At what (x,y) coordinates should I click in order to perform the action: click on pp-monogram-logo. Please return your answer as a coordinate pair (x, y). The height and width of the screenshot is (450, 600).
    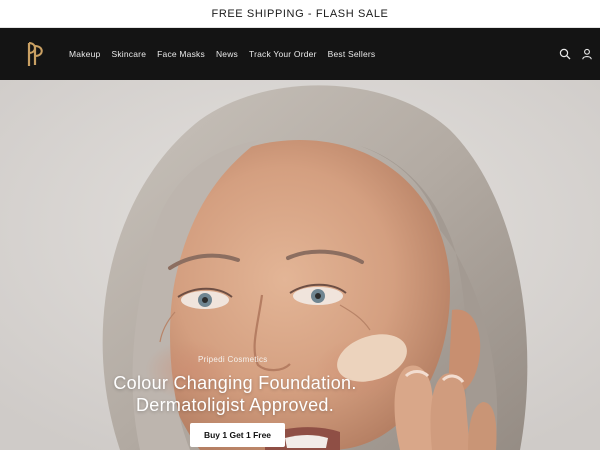
    Looking at the image, I should click on (37, 54).